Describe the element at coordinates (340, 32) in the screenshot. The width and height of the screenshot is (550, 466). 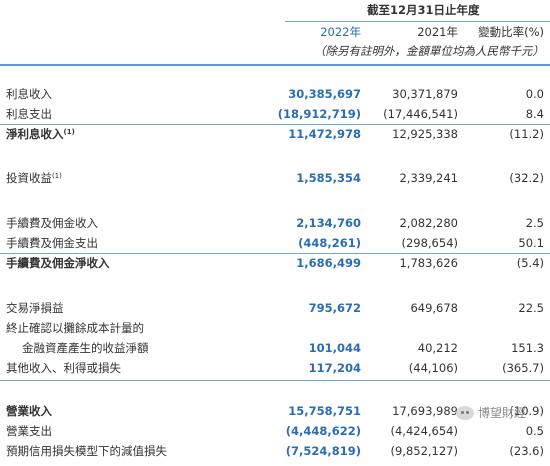
I see `col-2022-header: 2022年` at that location.